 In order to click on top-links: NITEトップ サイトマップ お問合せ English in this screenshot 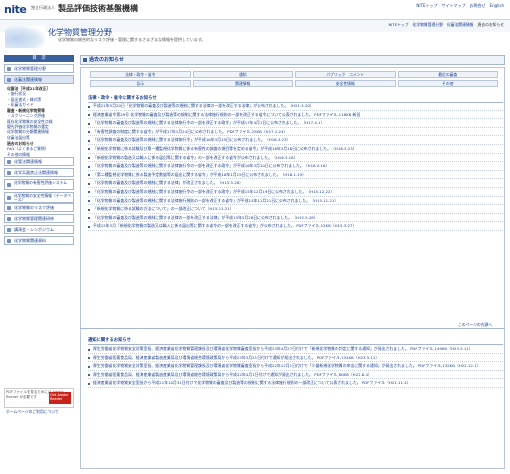, I will do `click(460, 6)`.